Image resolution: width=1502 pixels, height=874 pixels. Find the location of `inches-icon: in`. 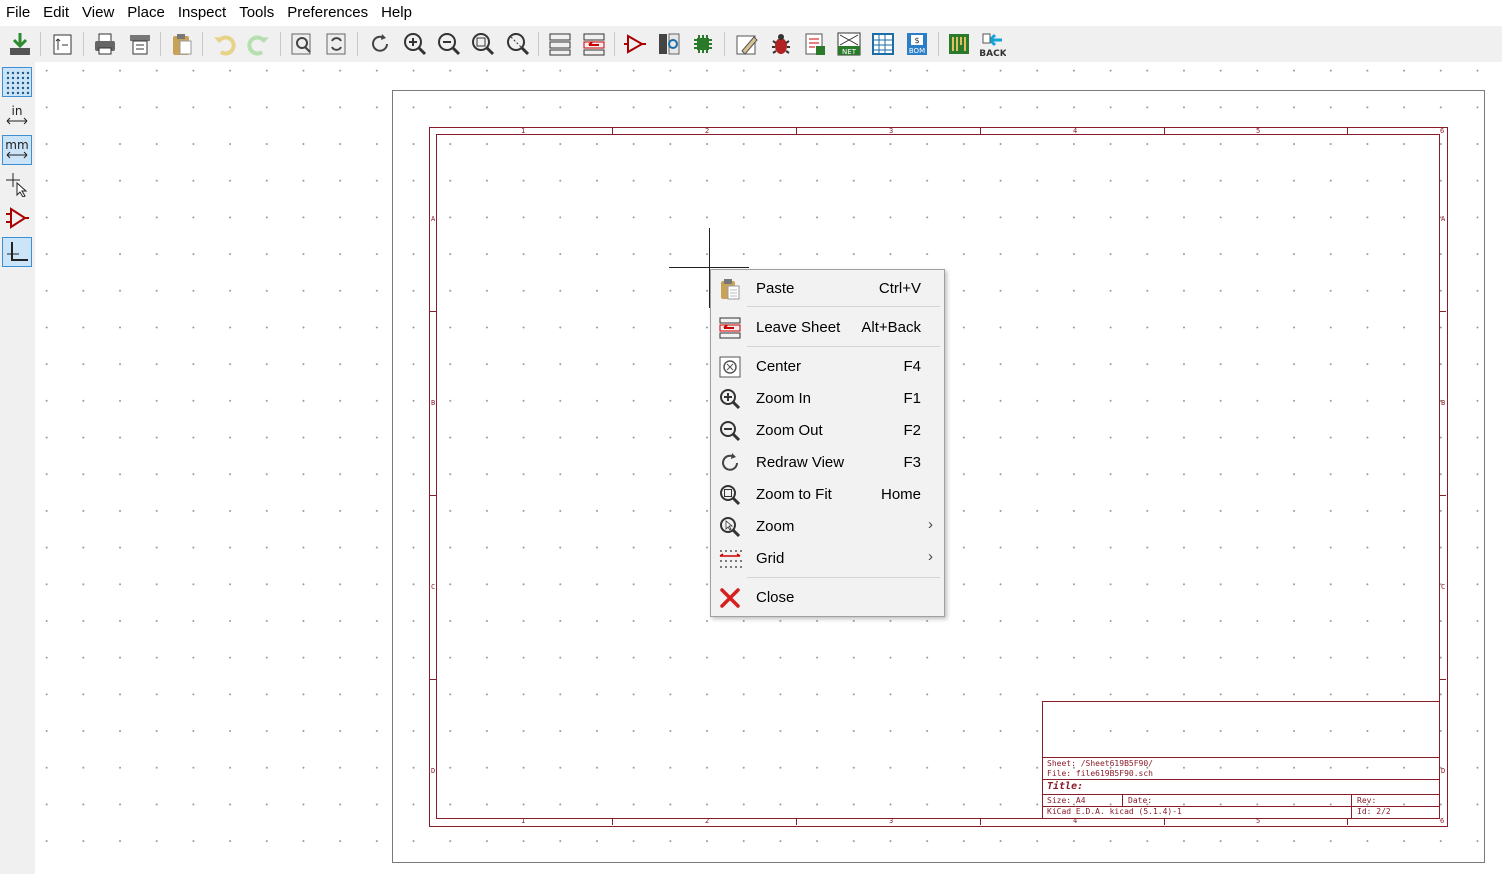

inches-icon: in is located at coordinates (17, 114).